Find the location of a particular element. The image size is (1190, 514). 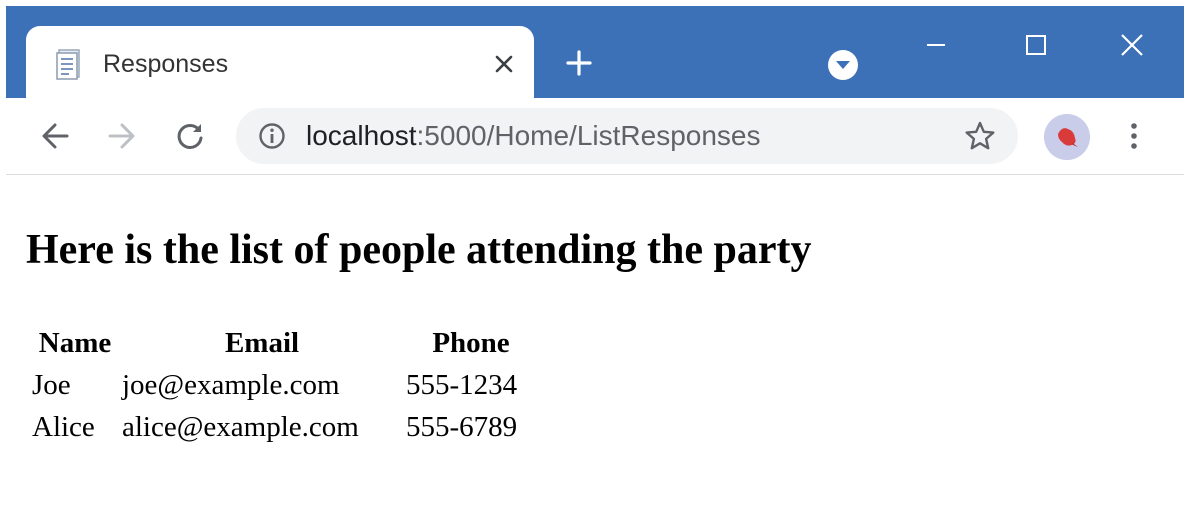

star-icon is located at coordinates (980, 136).